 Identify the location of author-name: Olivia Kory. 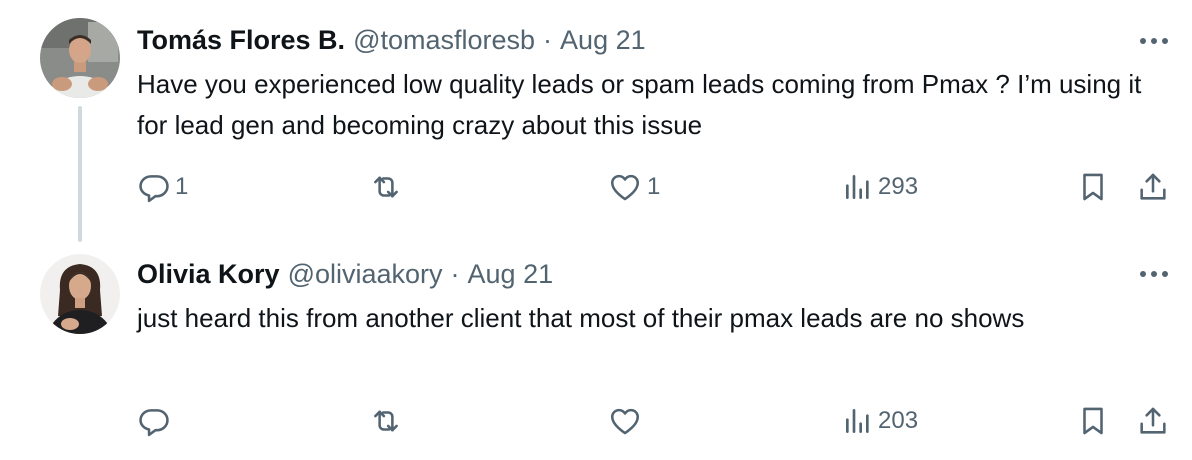
(208, 274).